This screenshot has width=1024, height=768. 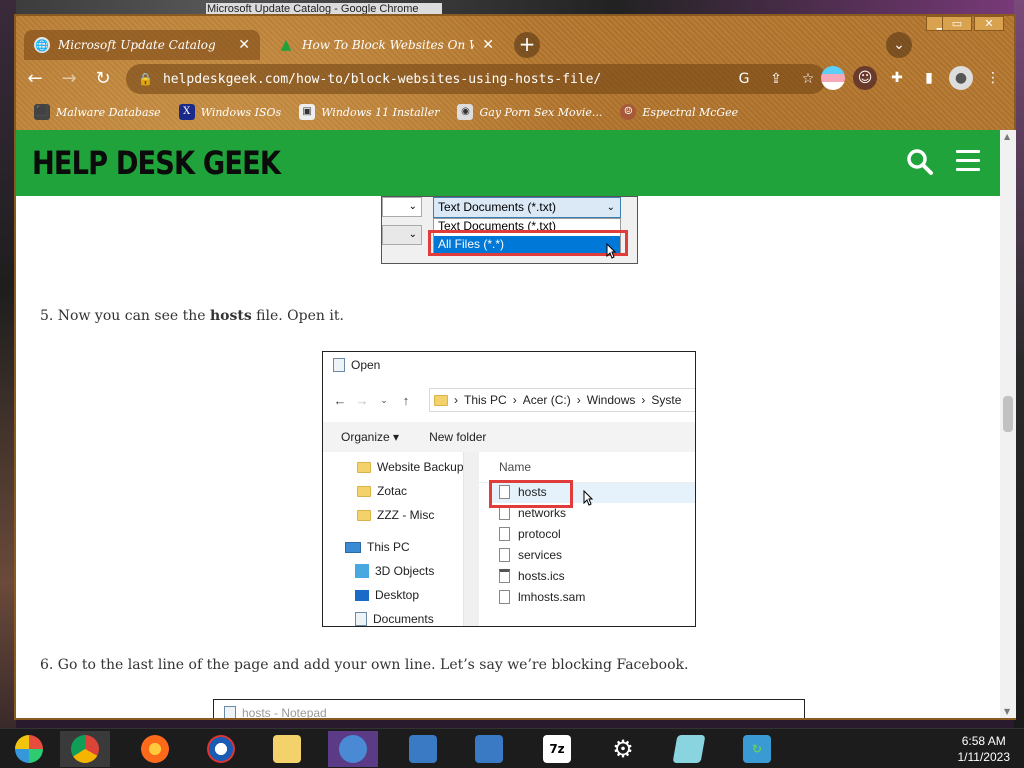 What do you see at coordinates (984, 749) in the screenshot?
I see `system-clock: 6:58 AM 1/11/2023` at bounding box center [984, 749].